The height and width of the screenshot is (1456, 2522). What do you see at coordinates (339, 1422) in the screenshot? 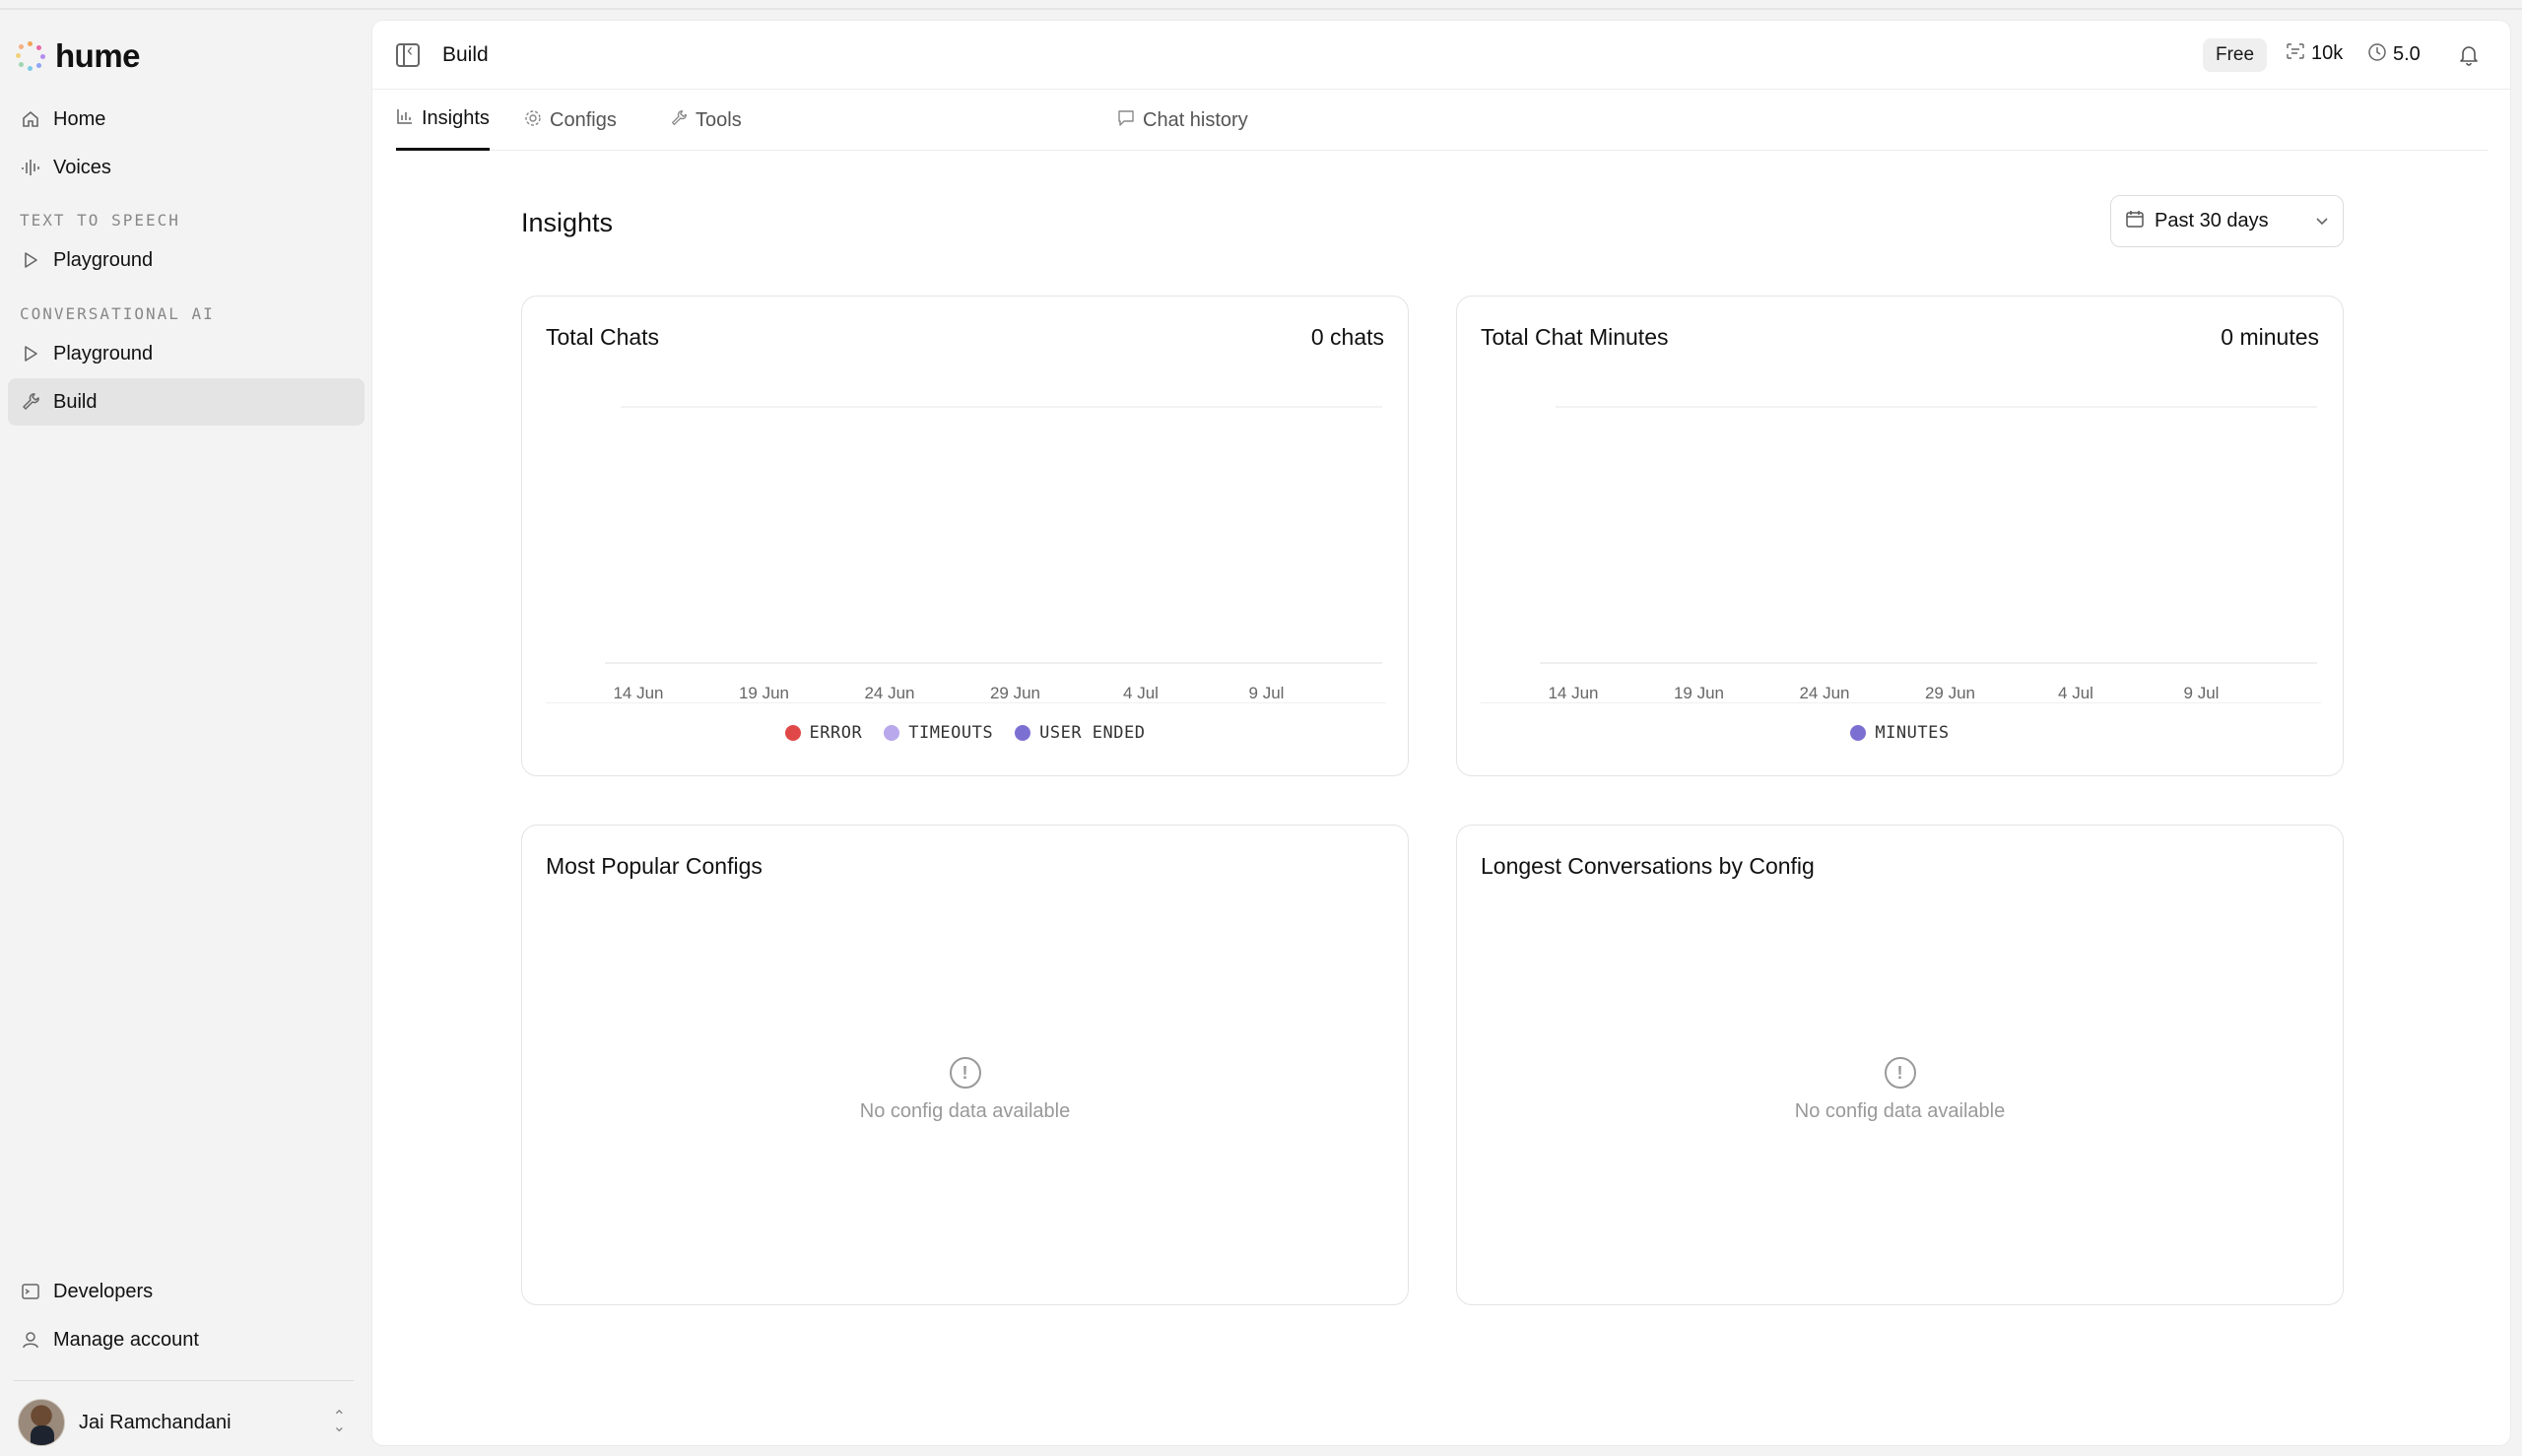
I see `chevron-up-down-icon: ⌃ ⌄` at bounding box center [339, 1422].